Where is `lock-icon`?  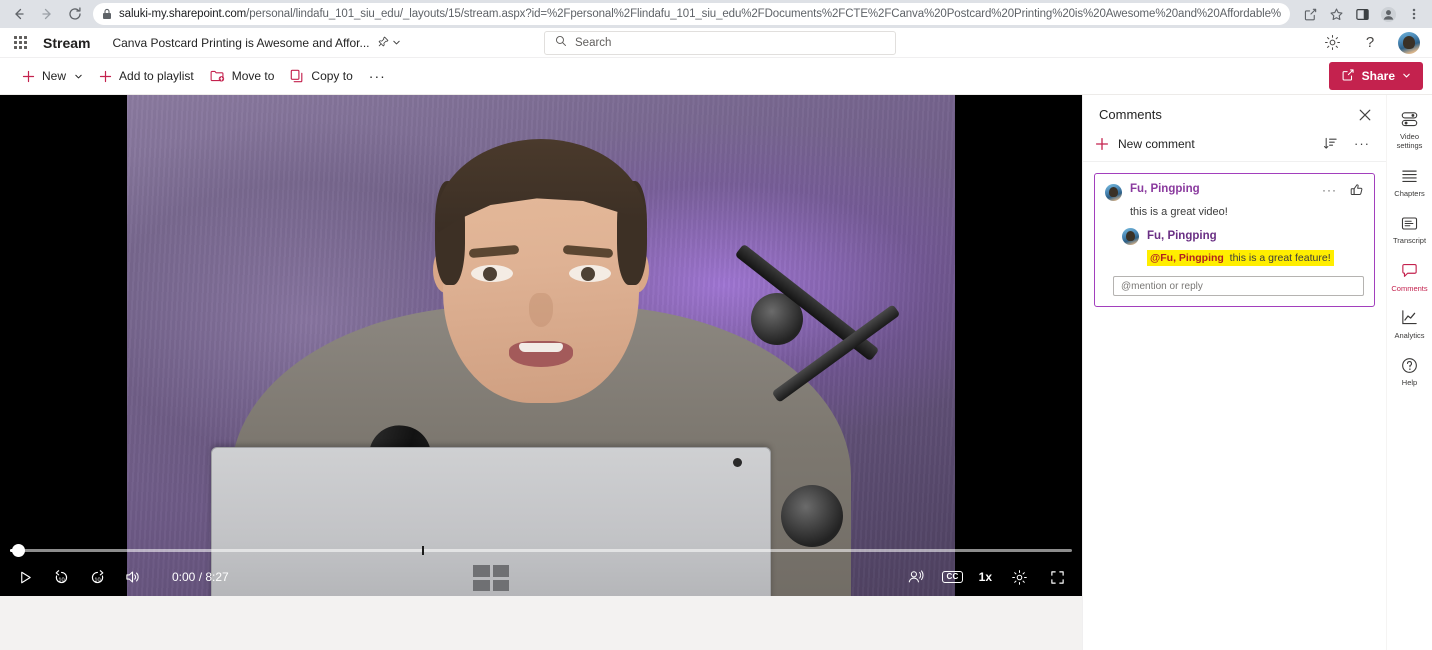
lock-icon is located at coordinates (107, 14).